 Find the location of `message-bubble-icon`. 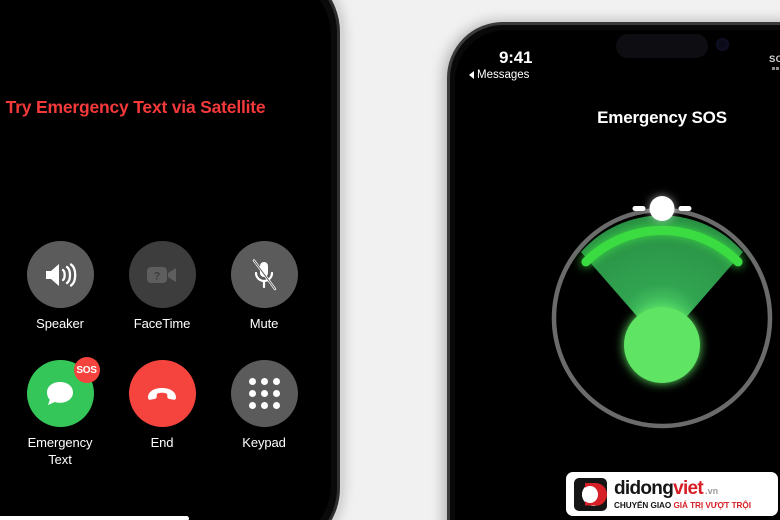

message-bubble-icon is located at coordinates (60, 393).